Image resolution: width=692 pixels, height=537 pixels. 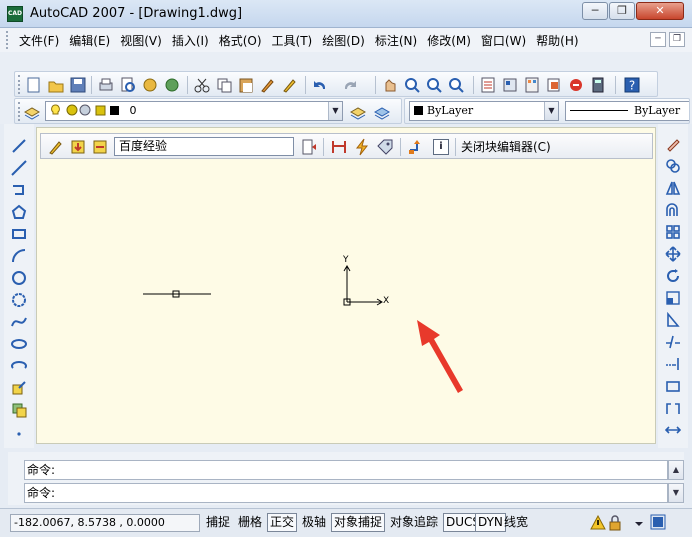 What do you see at coordinates (673, 144) in the screenshot?
I see `erase-icon` at bounding box center [673, 144].